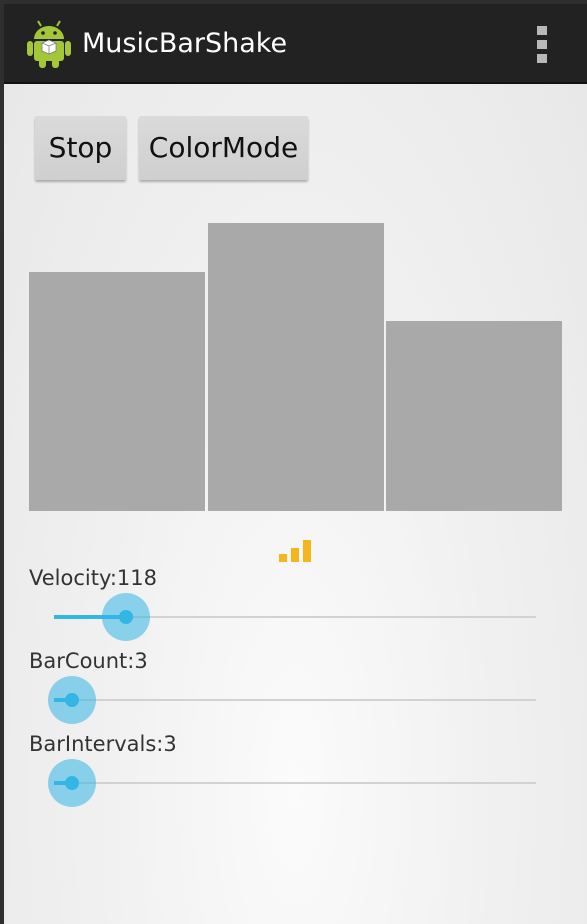  What do you see at coordinates (295, 617) in the screenshot?
I see `velocity-slider` at bounding box center [295, 617].